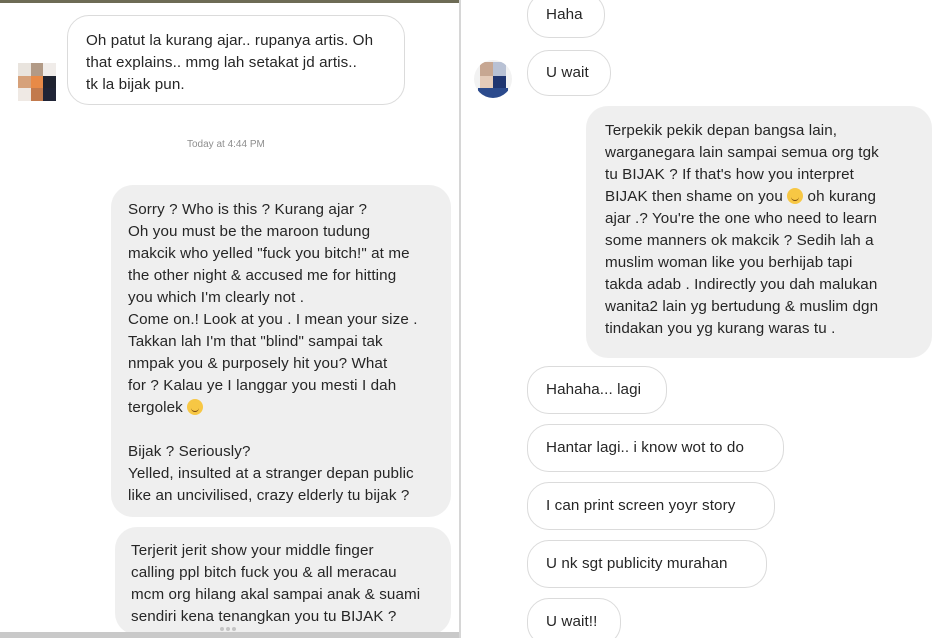  I want to click on message-text: Haha, so click(564, 14).